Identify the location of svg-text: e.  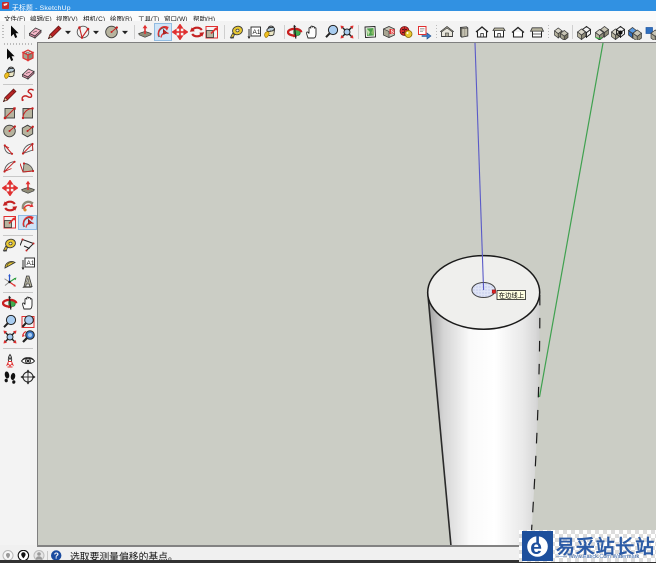
(536, 547).